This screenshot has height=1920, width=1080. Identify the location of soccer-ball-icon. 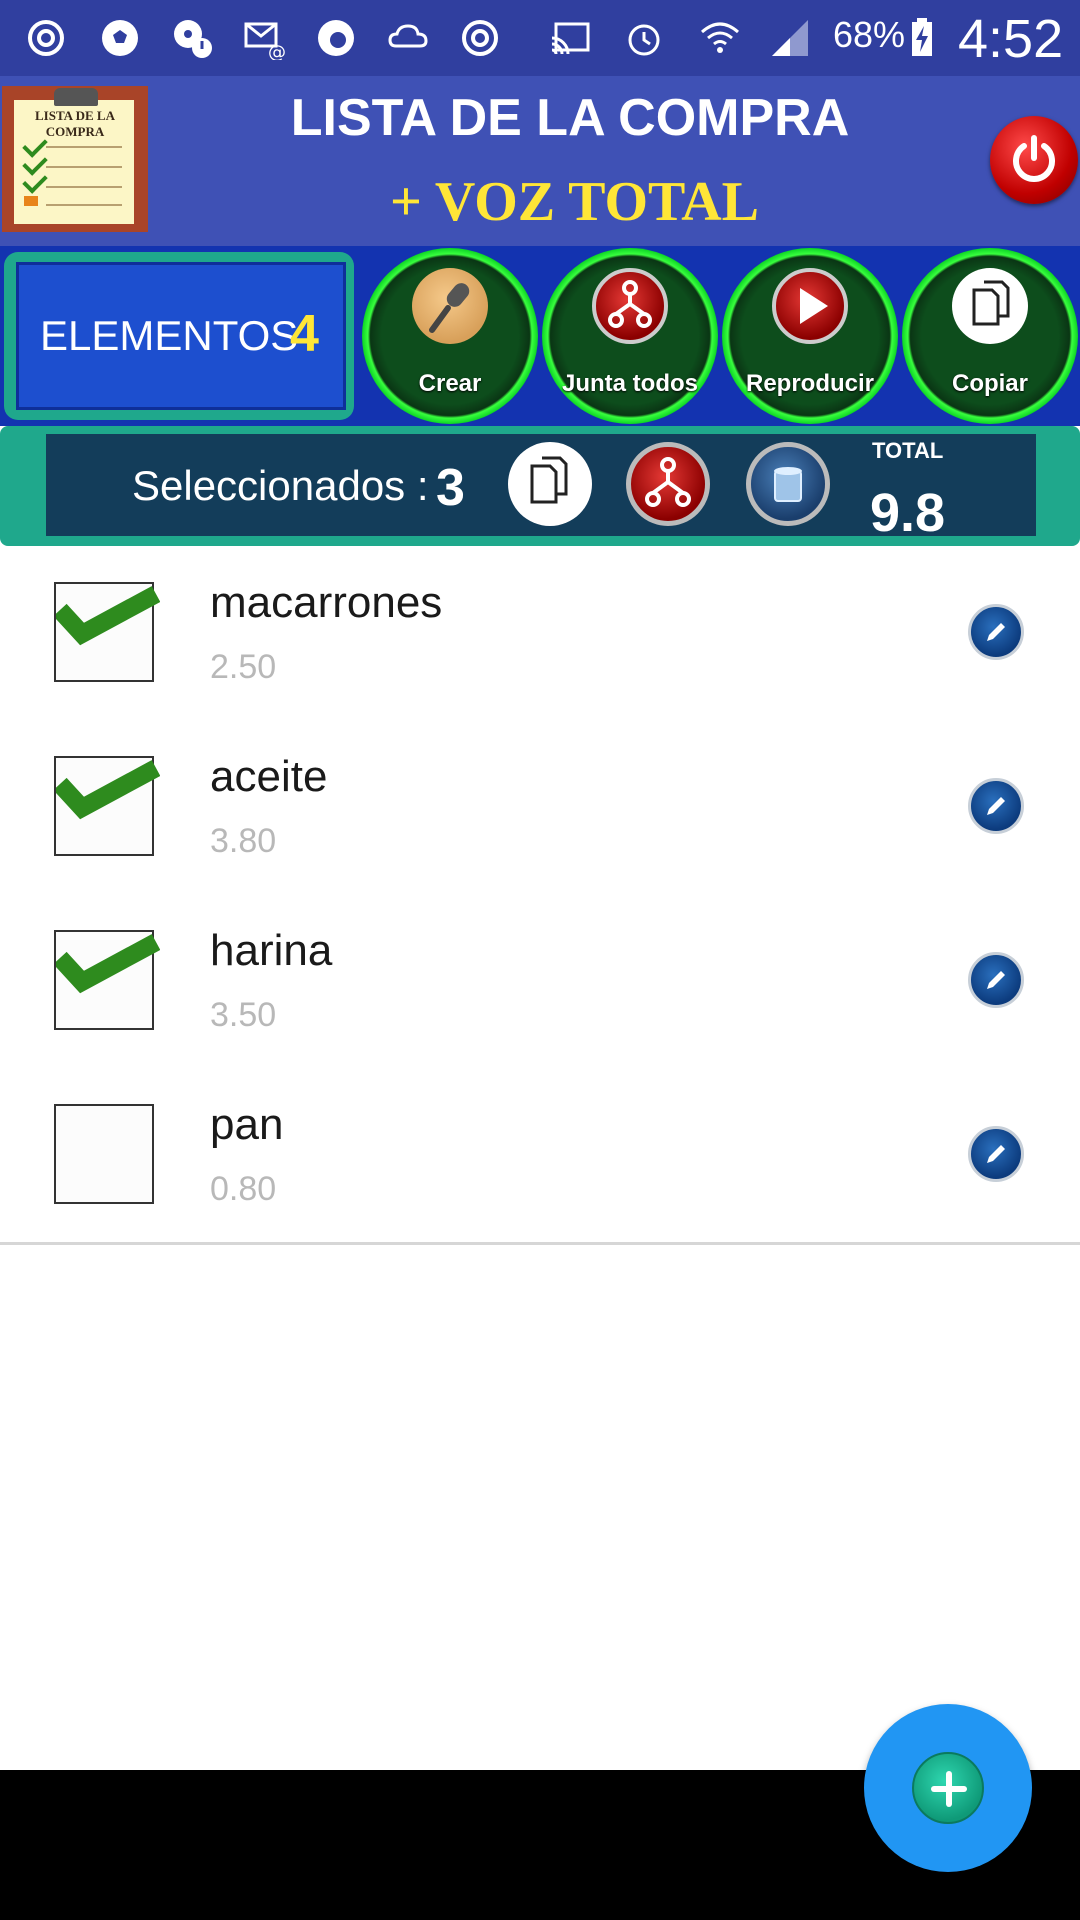
(120, 38).